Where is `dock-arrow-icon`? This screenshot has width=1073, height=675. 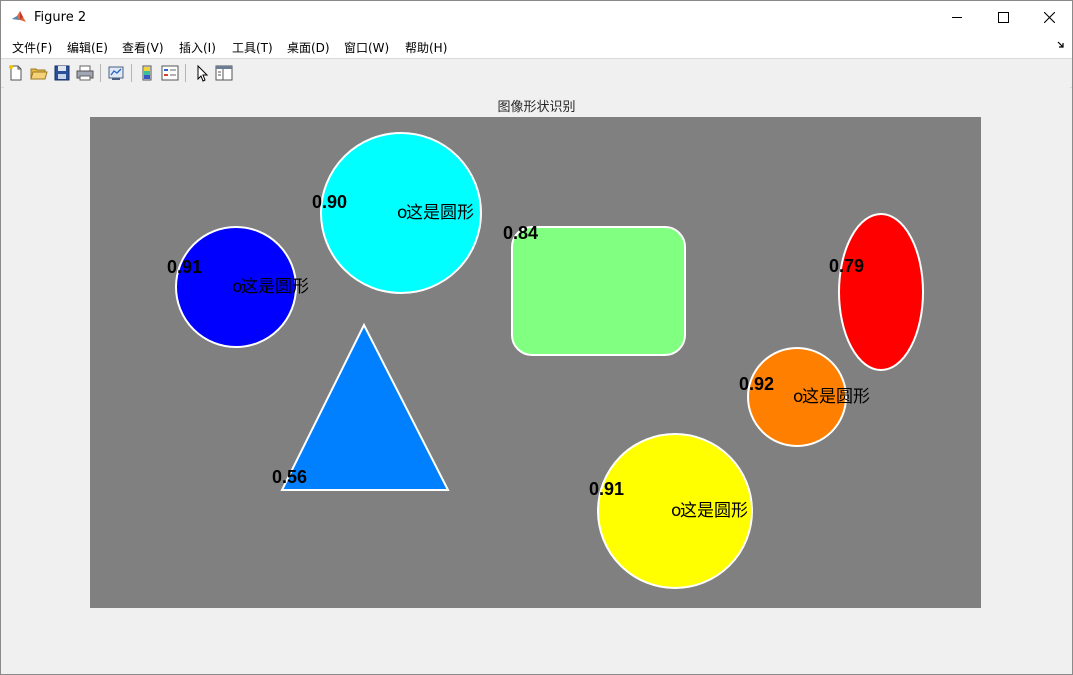 dock-arrow-icon is located at coordinates (1061, 45).